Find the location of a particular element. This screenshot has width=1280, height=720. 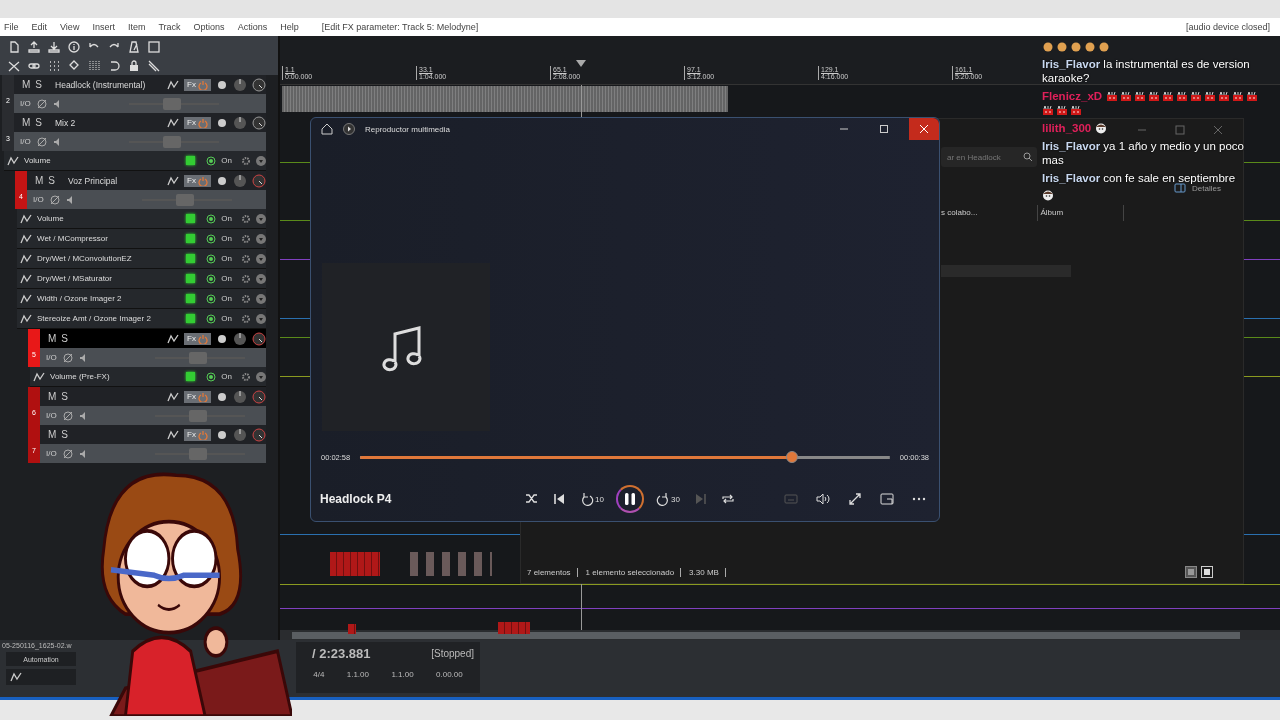

menu-item: Edit is located at coordinates (39, 27).